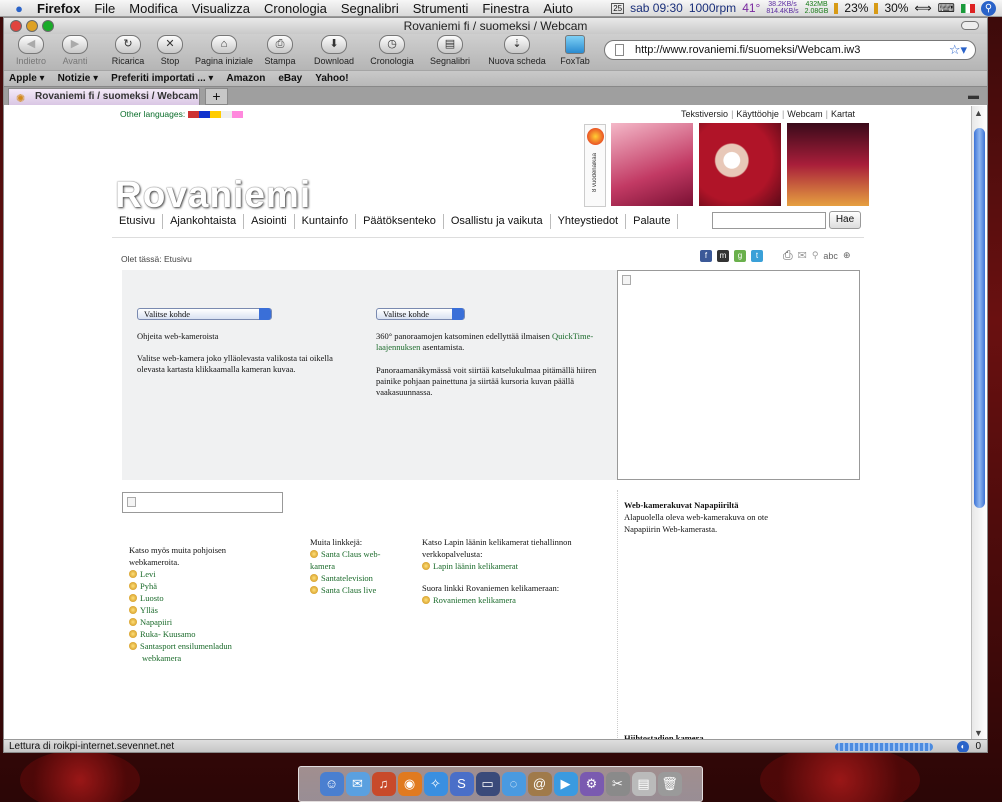  What do you see at coordinates (48, 26) in the screenshot?
I see `zoom-window-button` at bounding box center [48, 26].